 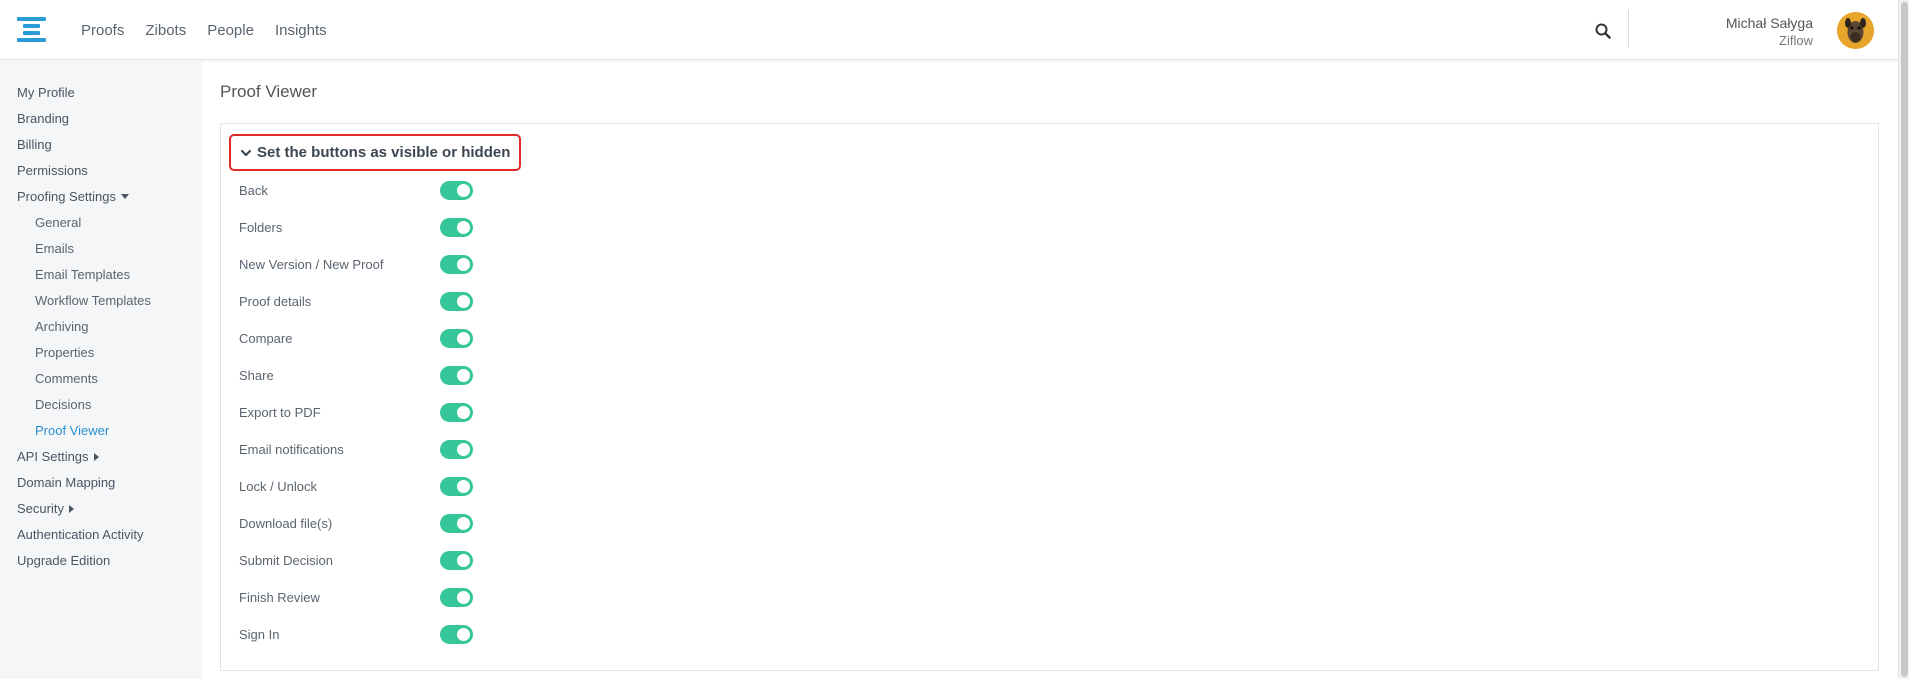 I want to click on sidebar-item-label: API Settings, so click(x=53, y=456).